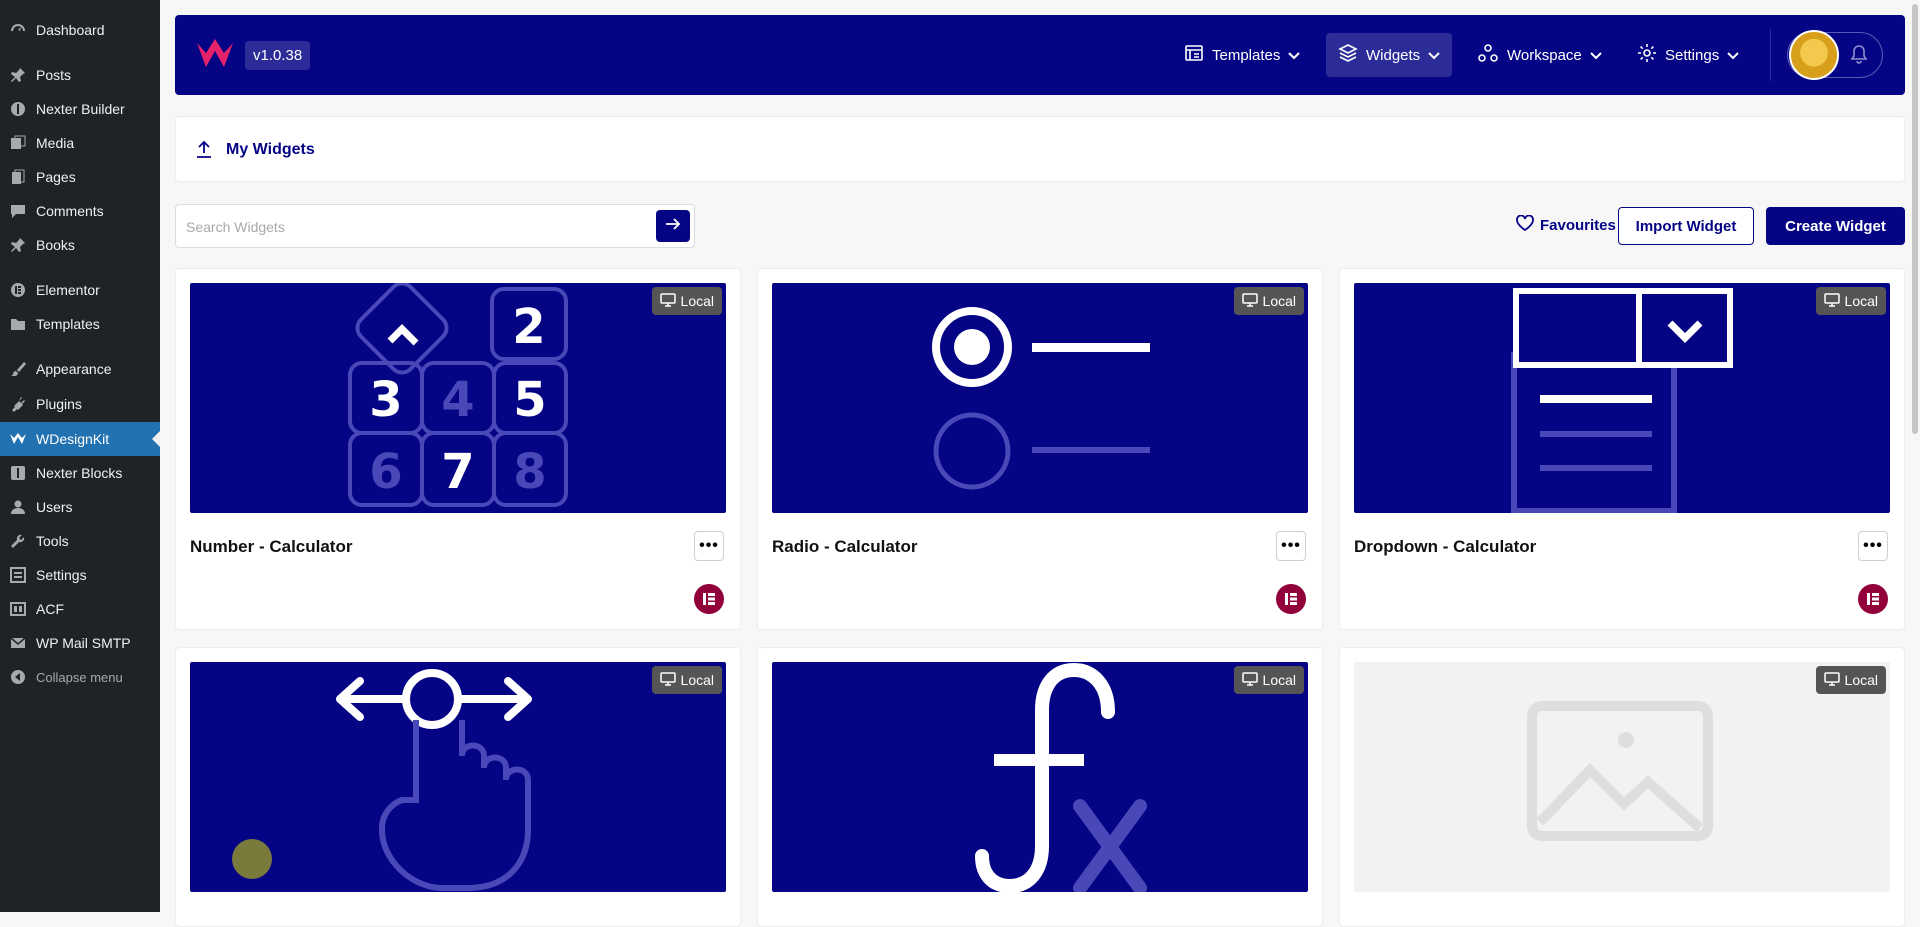  I want to click on sidebar-item-comments: Comments, so click(80, 211).